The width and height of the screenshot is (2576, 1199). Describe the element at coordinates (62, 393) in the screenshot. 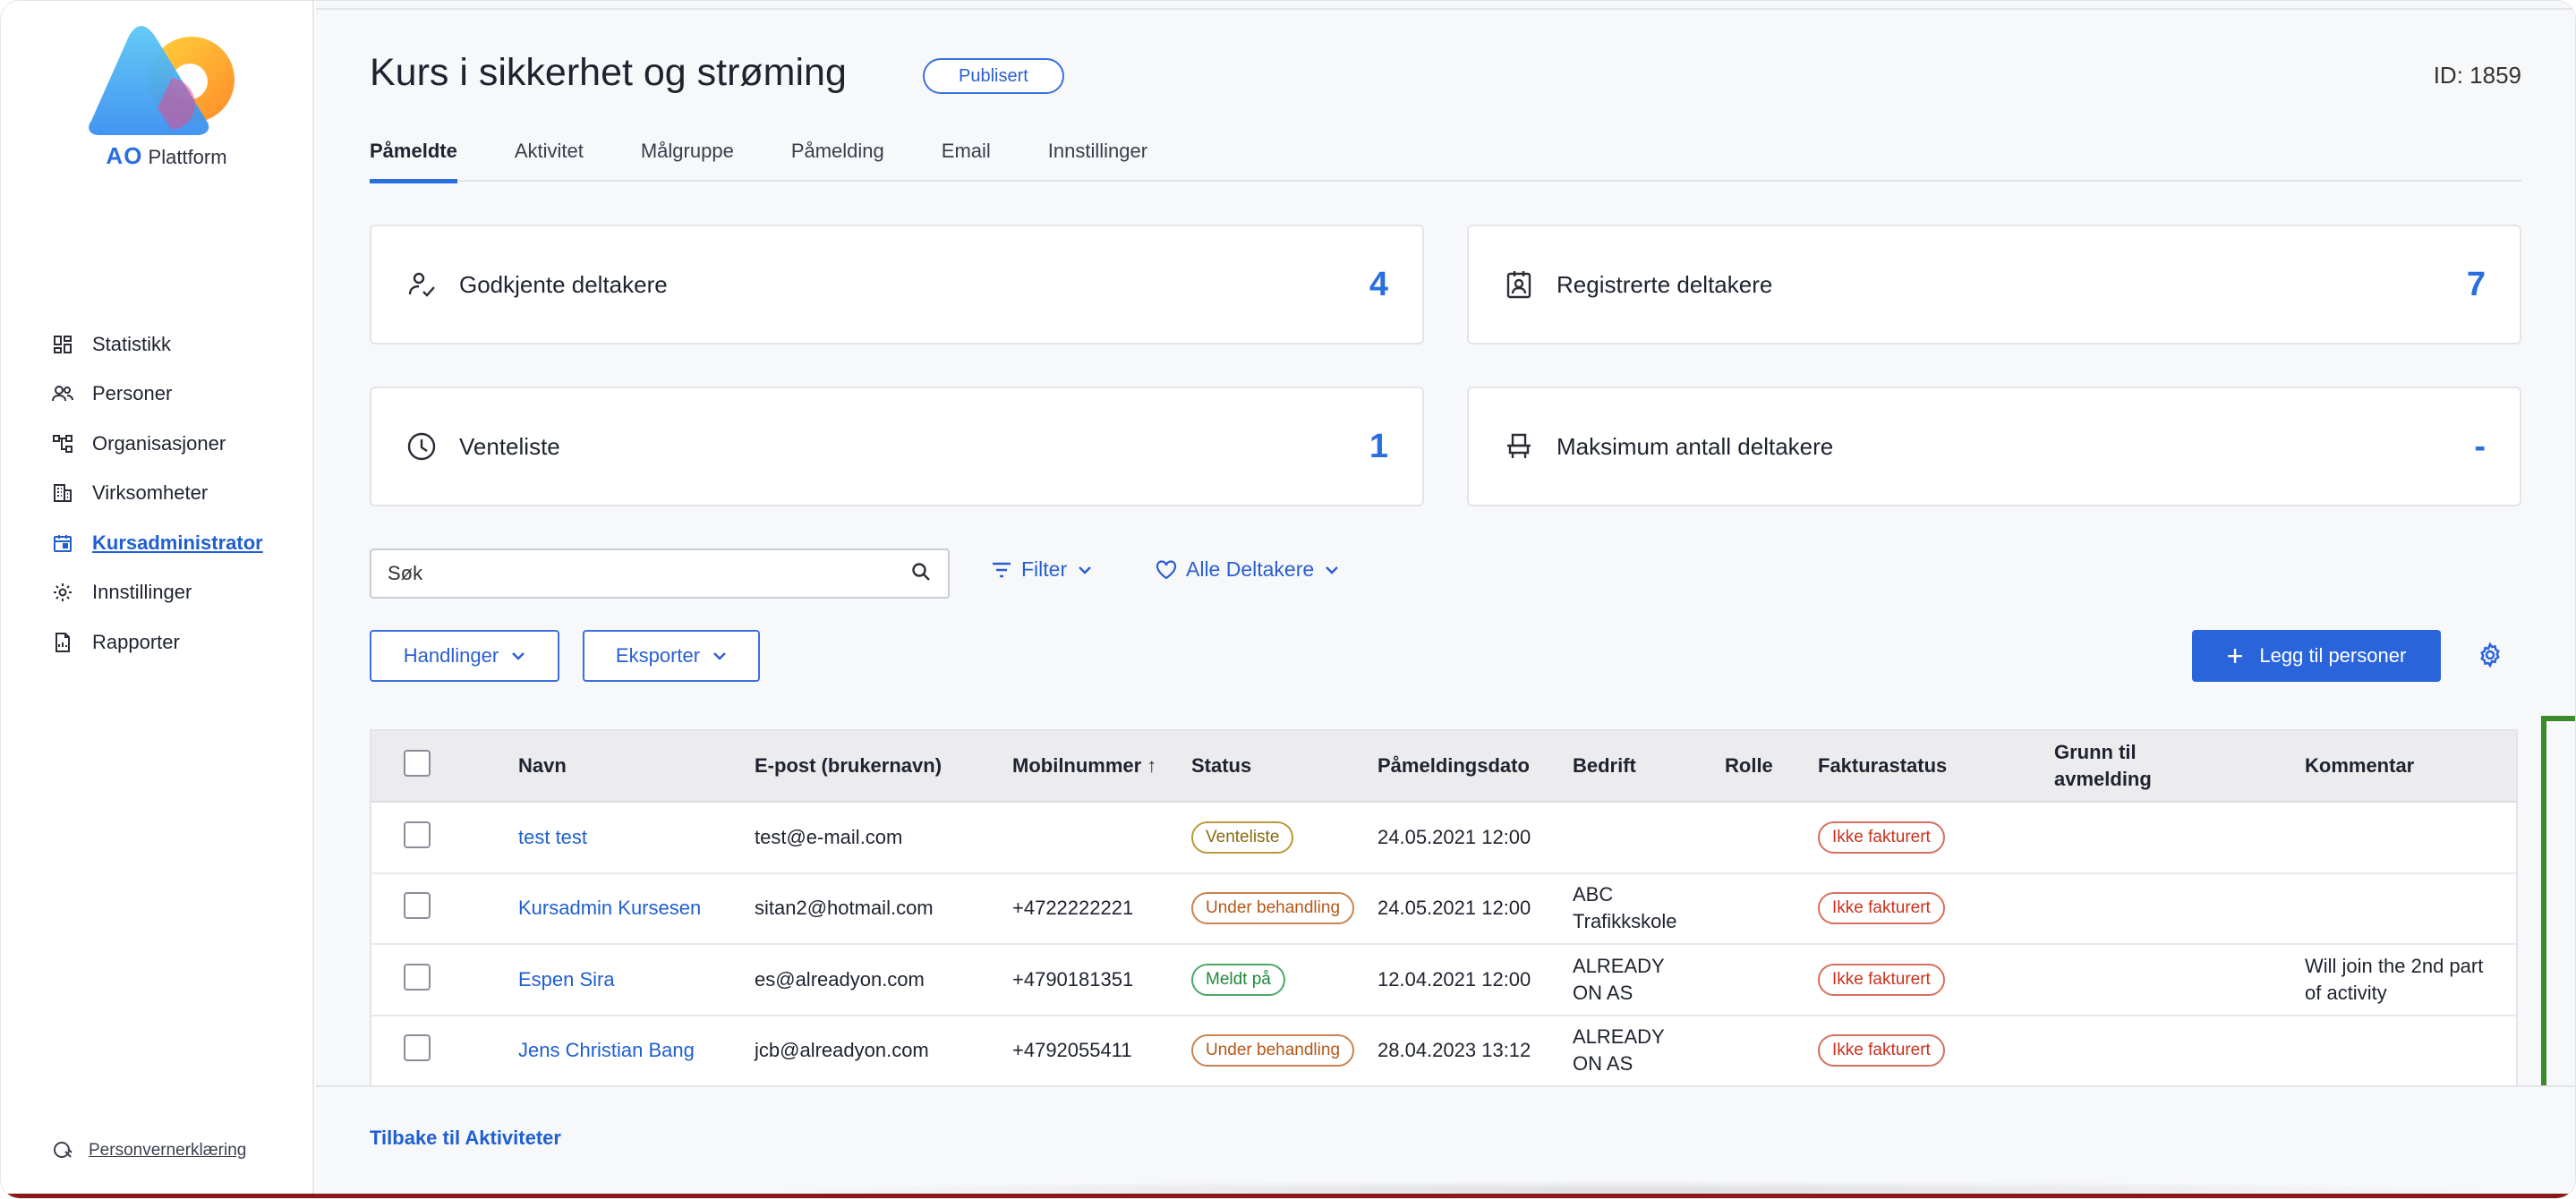

I see `people-icon` at that location.